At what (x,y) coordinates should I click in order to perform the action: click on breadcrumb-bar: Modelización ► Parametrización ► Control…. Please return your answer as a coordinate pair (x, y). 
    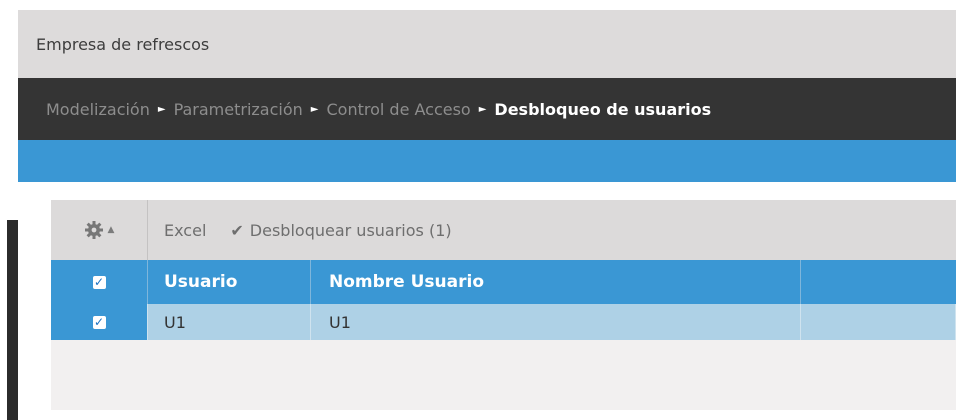
    Looking at the image, I should click on (487, 109).